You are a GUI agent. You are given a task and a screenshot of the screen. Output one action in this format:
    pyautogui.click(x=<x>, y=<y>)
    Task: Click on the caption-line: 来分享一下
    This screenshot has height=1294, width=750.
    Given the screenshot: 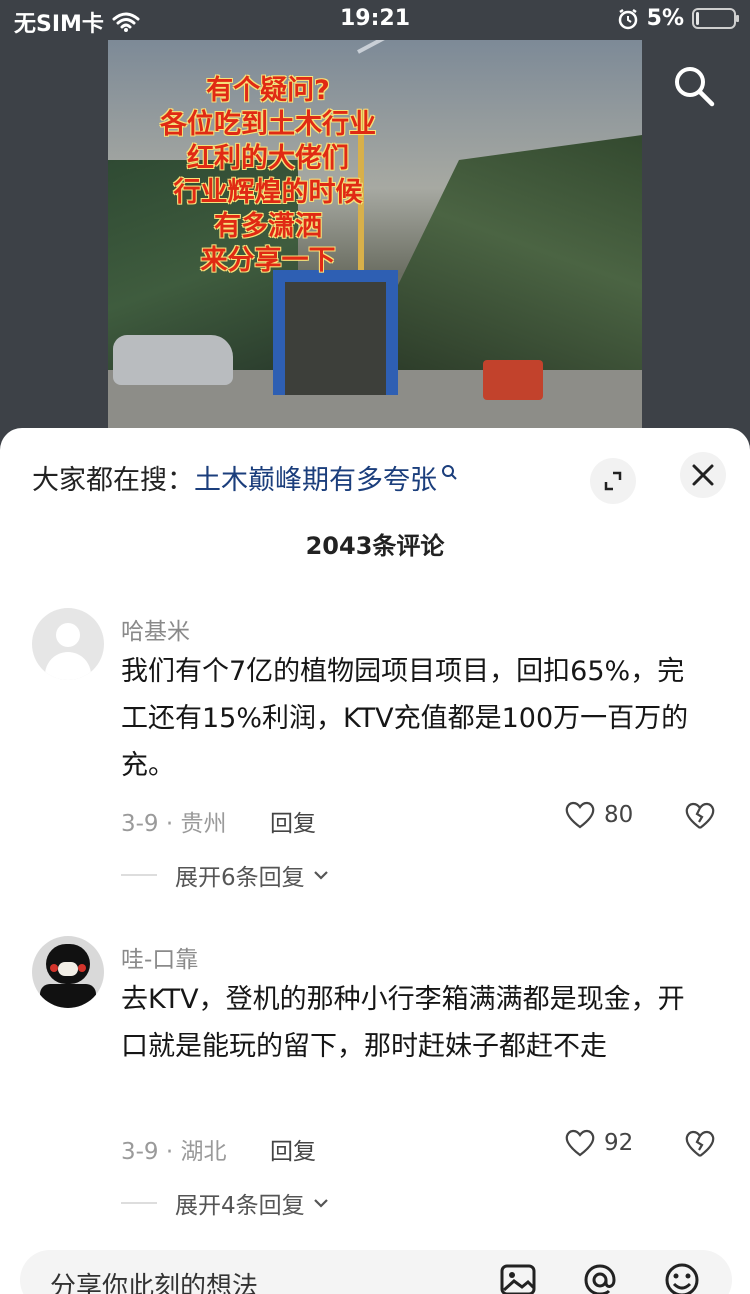 What is the action you would take?
    pyautogui.click(x=268, y=260)
    